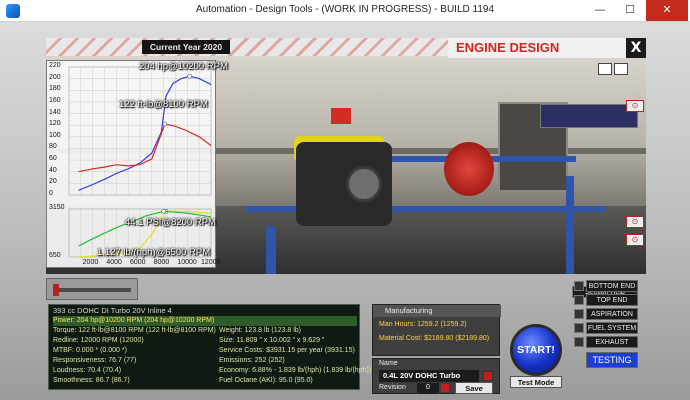 The height and width of the screenshot is (400, 690). Describe the element at coordinates (388, 363) in the screenshot. I see `name-label: Name` at that location.